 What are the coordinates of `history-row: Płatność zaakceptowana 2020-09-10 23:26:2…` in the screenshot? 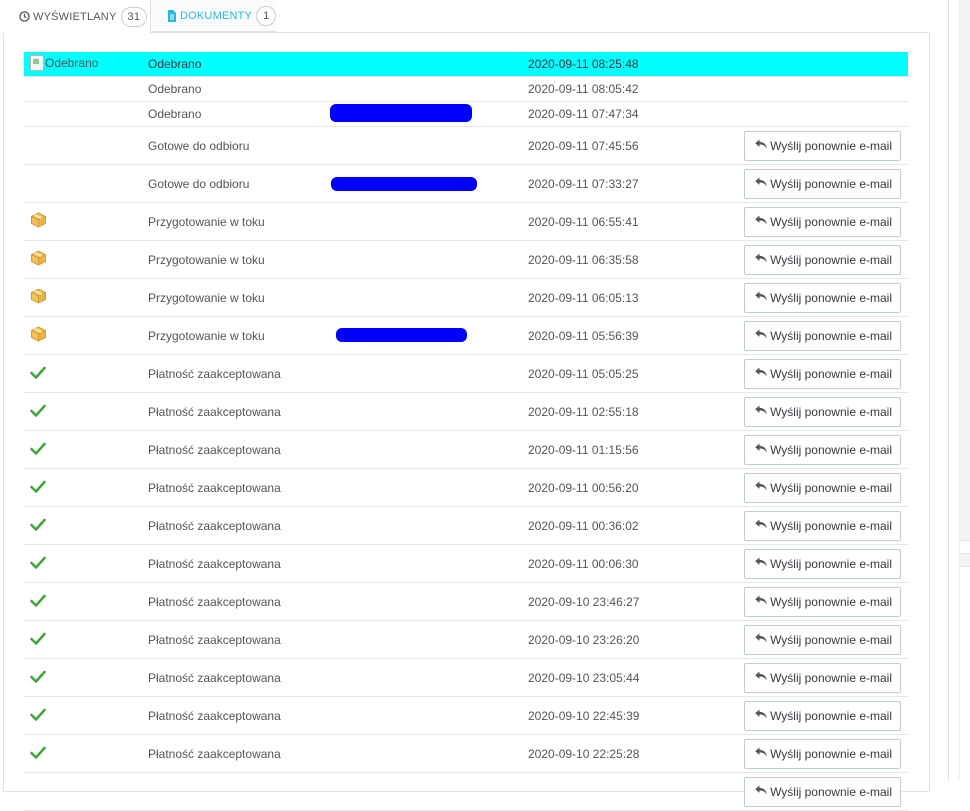 It's located at (466, 639).